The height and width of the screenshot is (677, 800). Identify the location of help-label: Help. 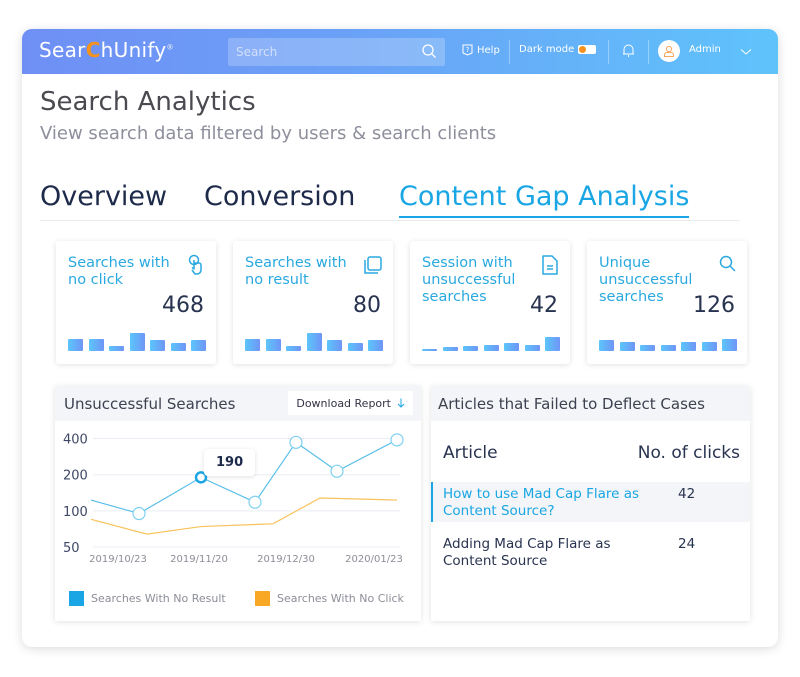
(488, 50).